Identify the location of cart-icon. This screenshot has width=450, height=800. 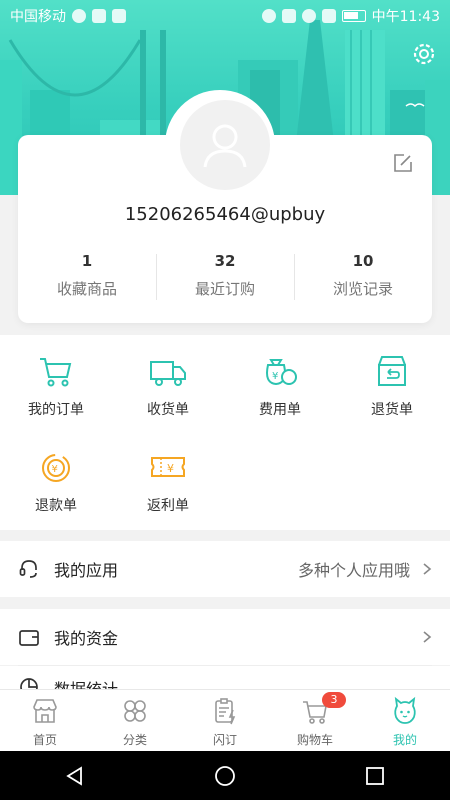
(56, 372).